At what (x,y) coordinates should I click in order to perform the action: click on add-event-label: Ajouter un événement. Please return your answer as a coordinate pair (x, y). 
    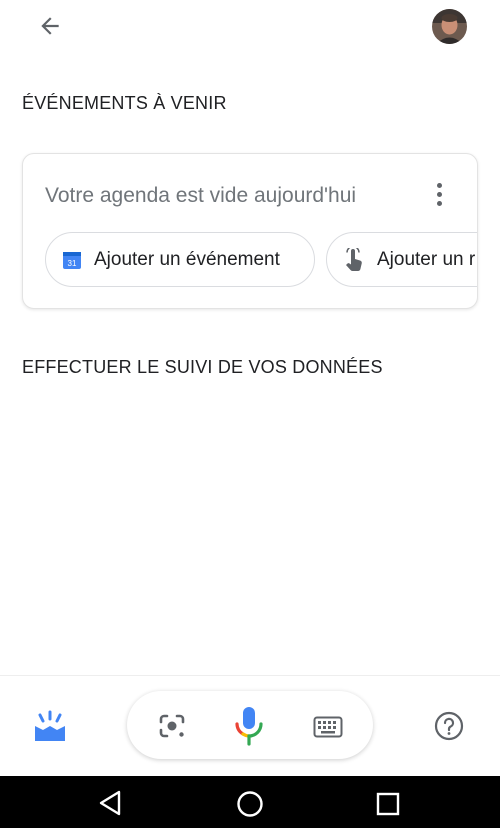
    Looking at the image, I should click on (187, 259).